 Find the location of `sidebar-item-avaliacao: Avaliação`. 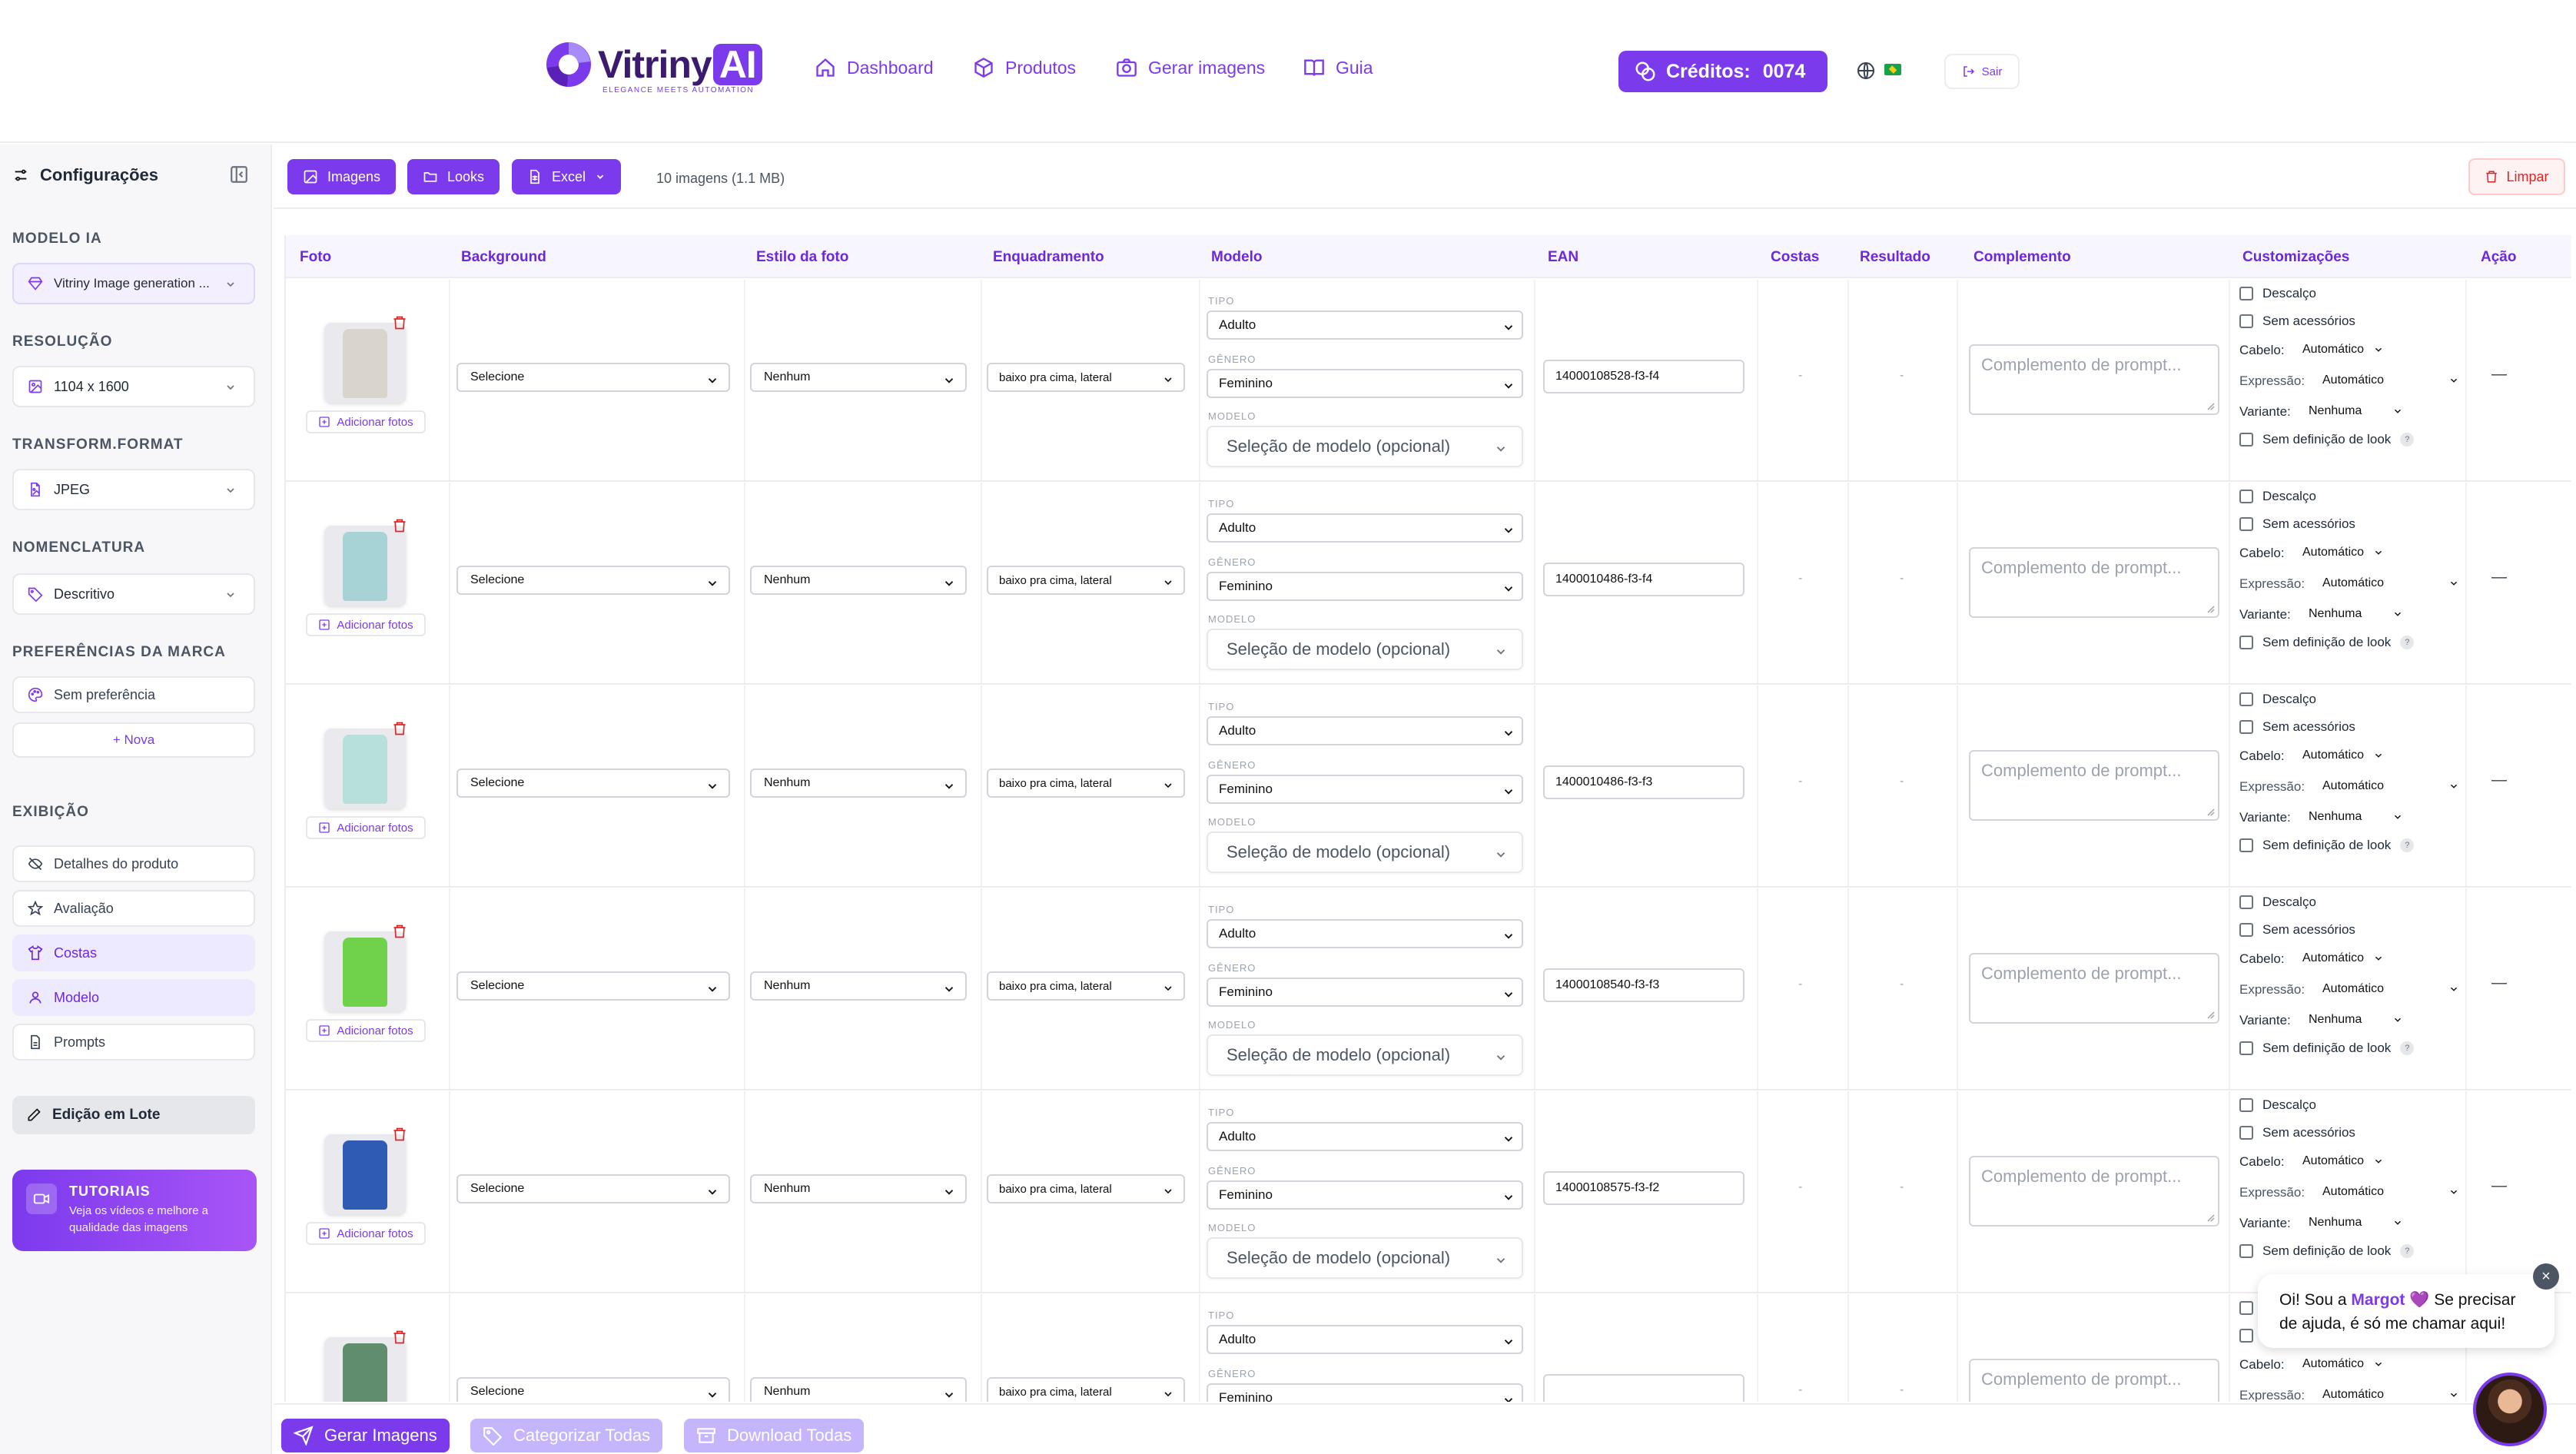

sidebar-item-avaliacao: Avaliação is located at coordinates (133, 909).